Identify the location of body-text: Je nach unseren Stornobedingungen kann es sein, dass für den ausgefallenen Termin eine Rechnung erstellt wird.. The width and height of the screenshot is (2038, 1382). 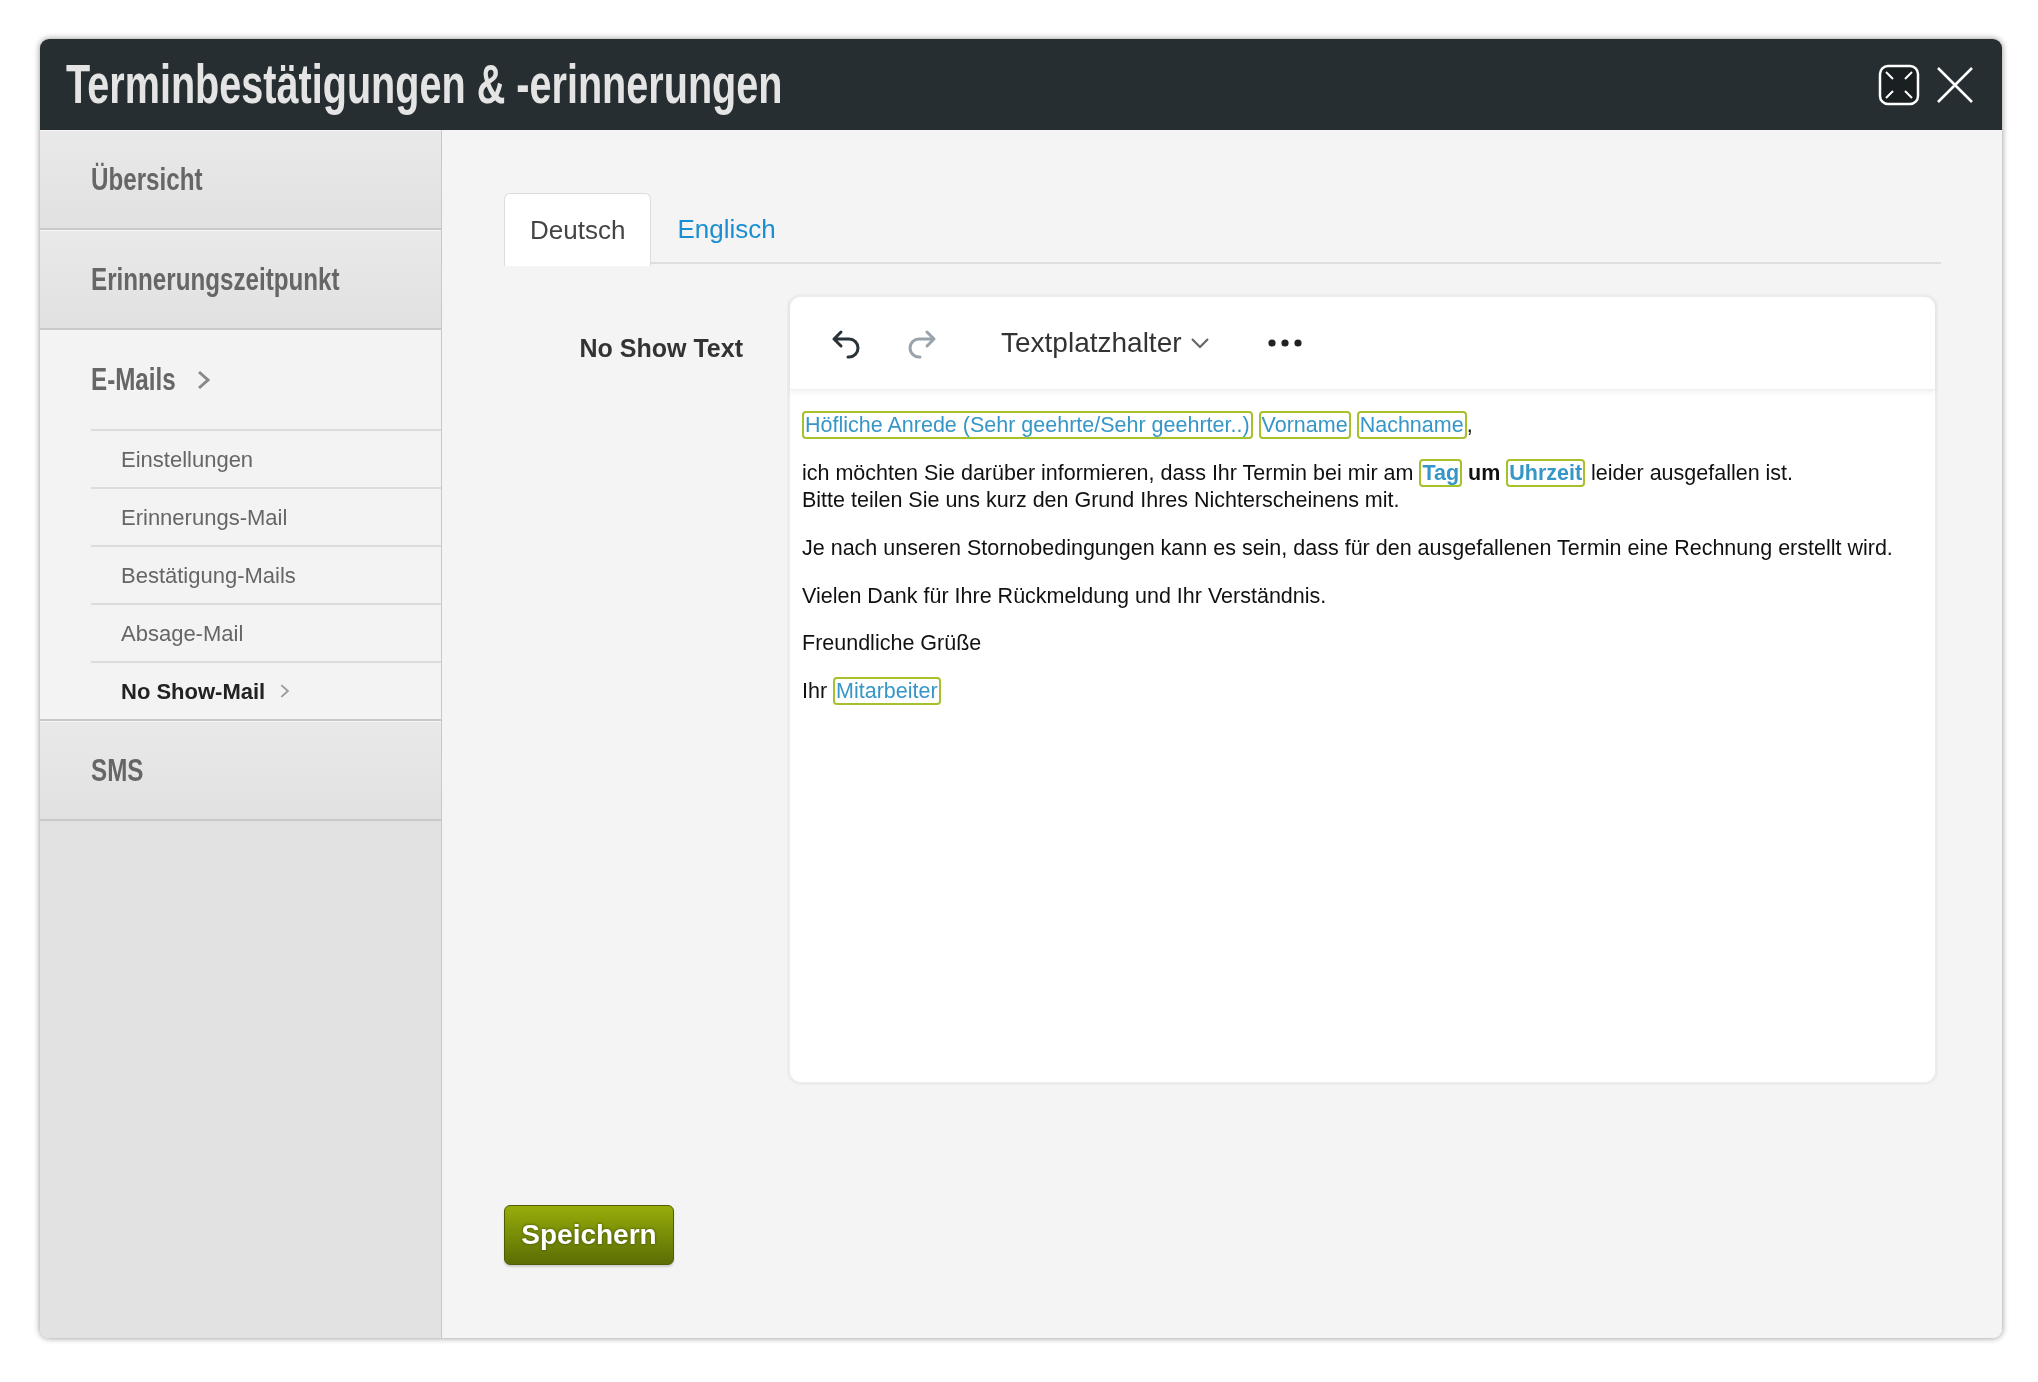
(1347, 547).